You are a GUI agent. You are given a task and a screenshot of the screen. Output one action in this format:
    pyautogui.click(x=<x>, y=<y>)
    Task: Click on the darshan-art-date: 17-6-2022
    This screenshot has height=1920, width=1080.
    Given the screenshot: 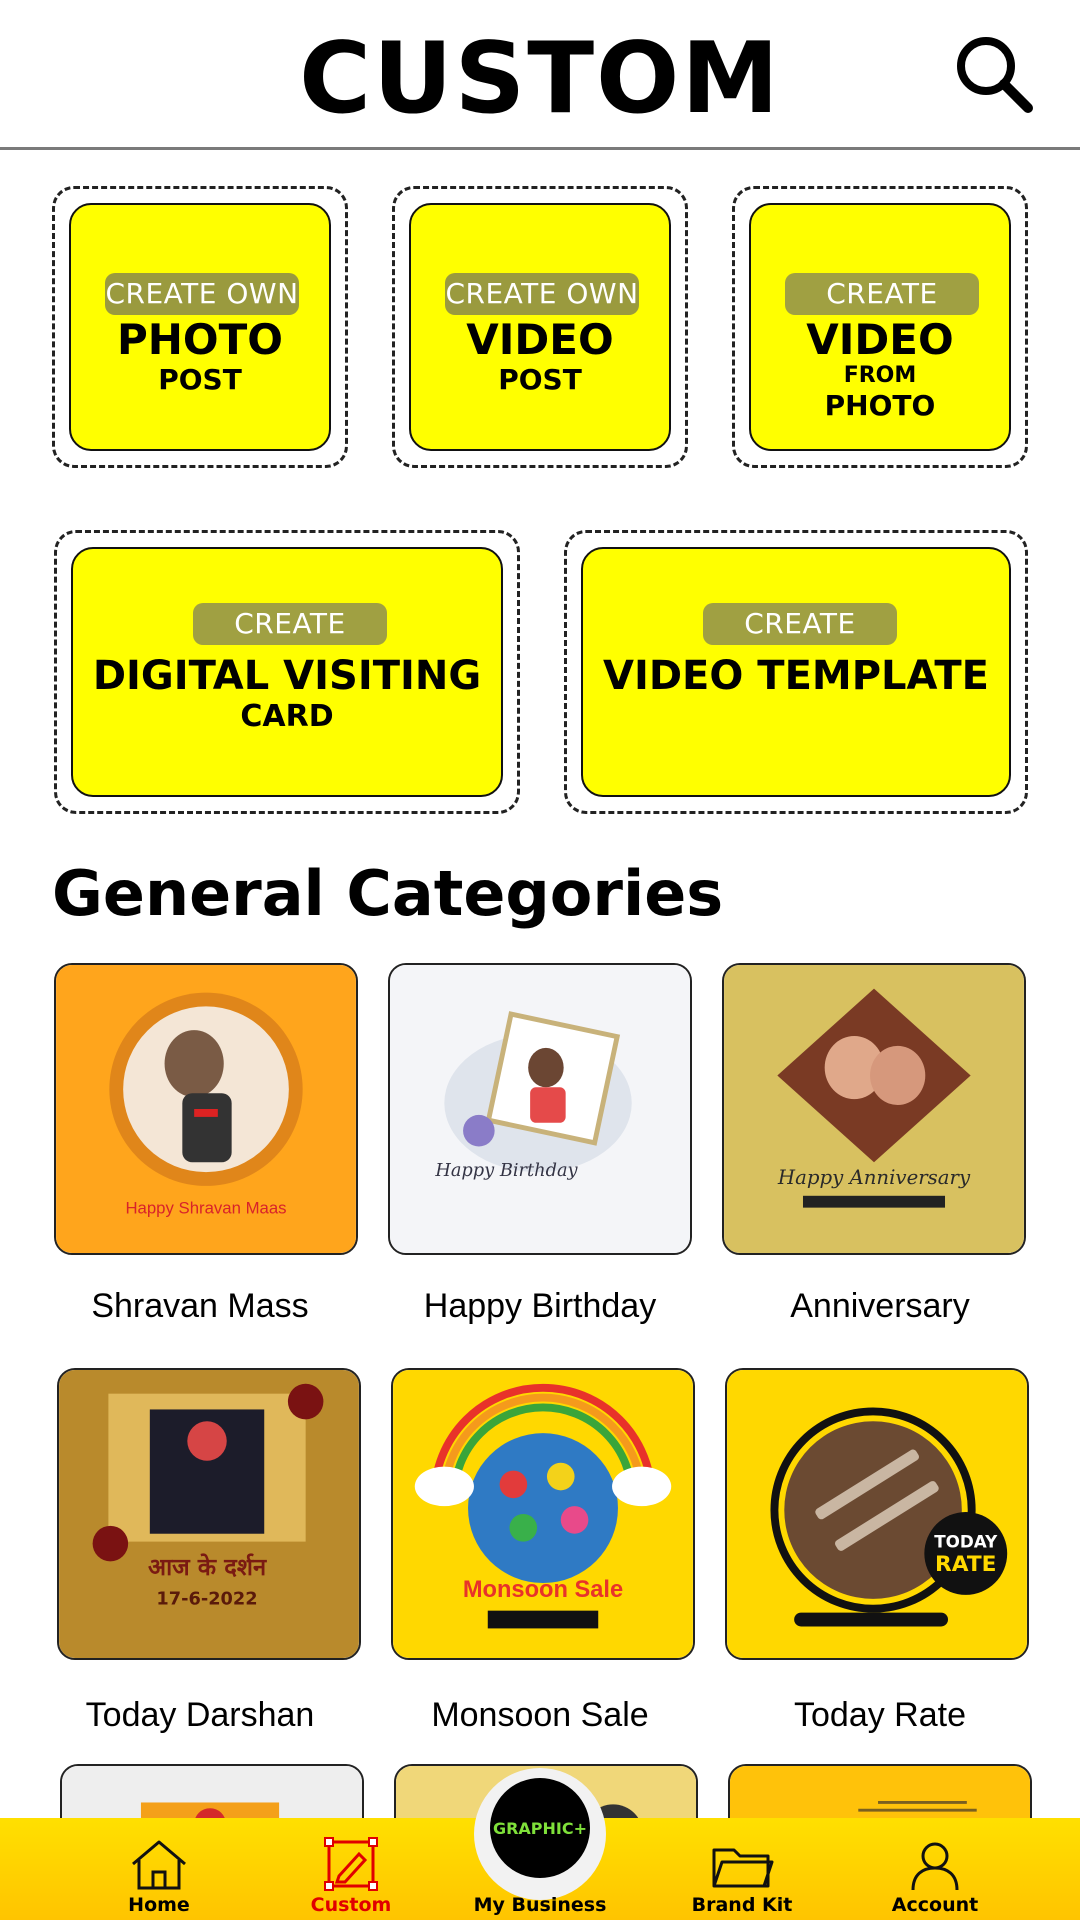 What is the action you would take?
    pyautogui.click(x=206, y=1600)
    